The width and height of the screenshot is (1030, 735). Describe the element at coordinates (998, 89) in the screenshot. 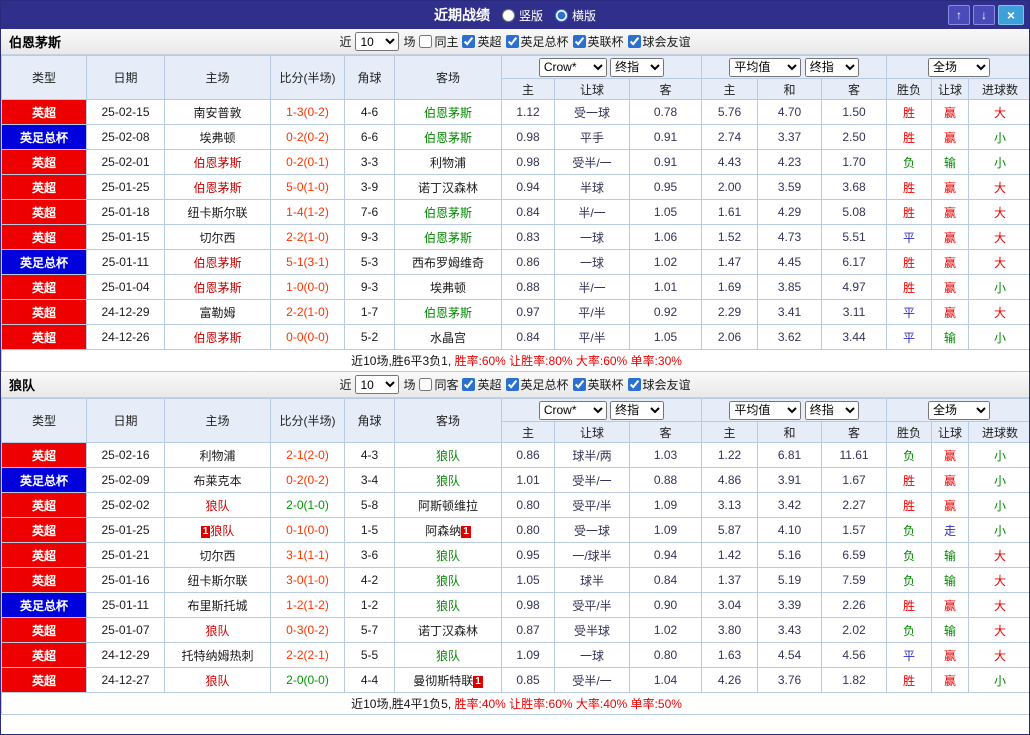

I see `sub-header-goals: 进球数` at that location.